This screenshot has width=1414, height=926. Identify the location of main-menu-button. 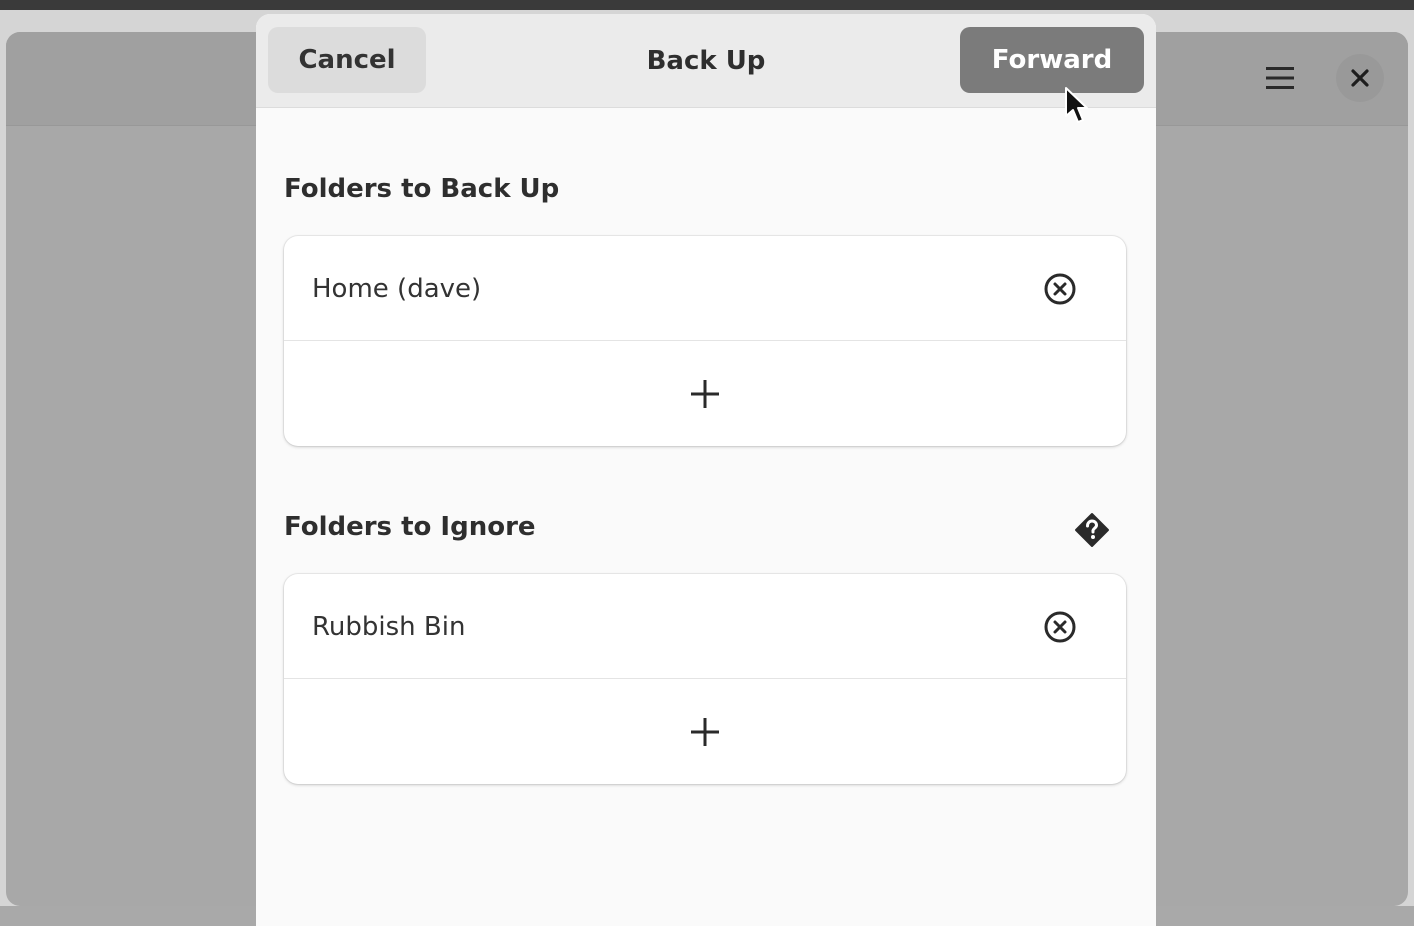
(1280, 78).